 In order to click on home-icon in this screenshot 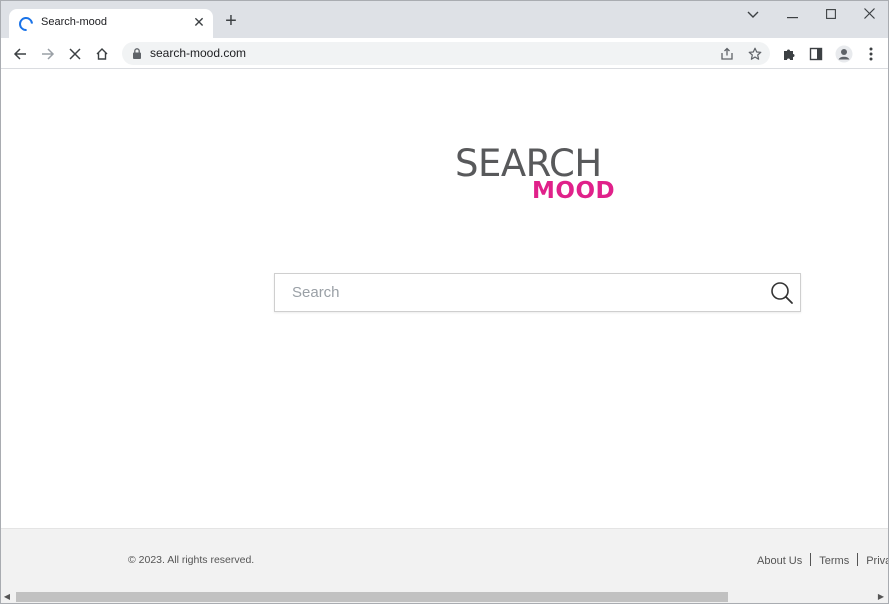, I will do `click(102, 54)`.